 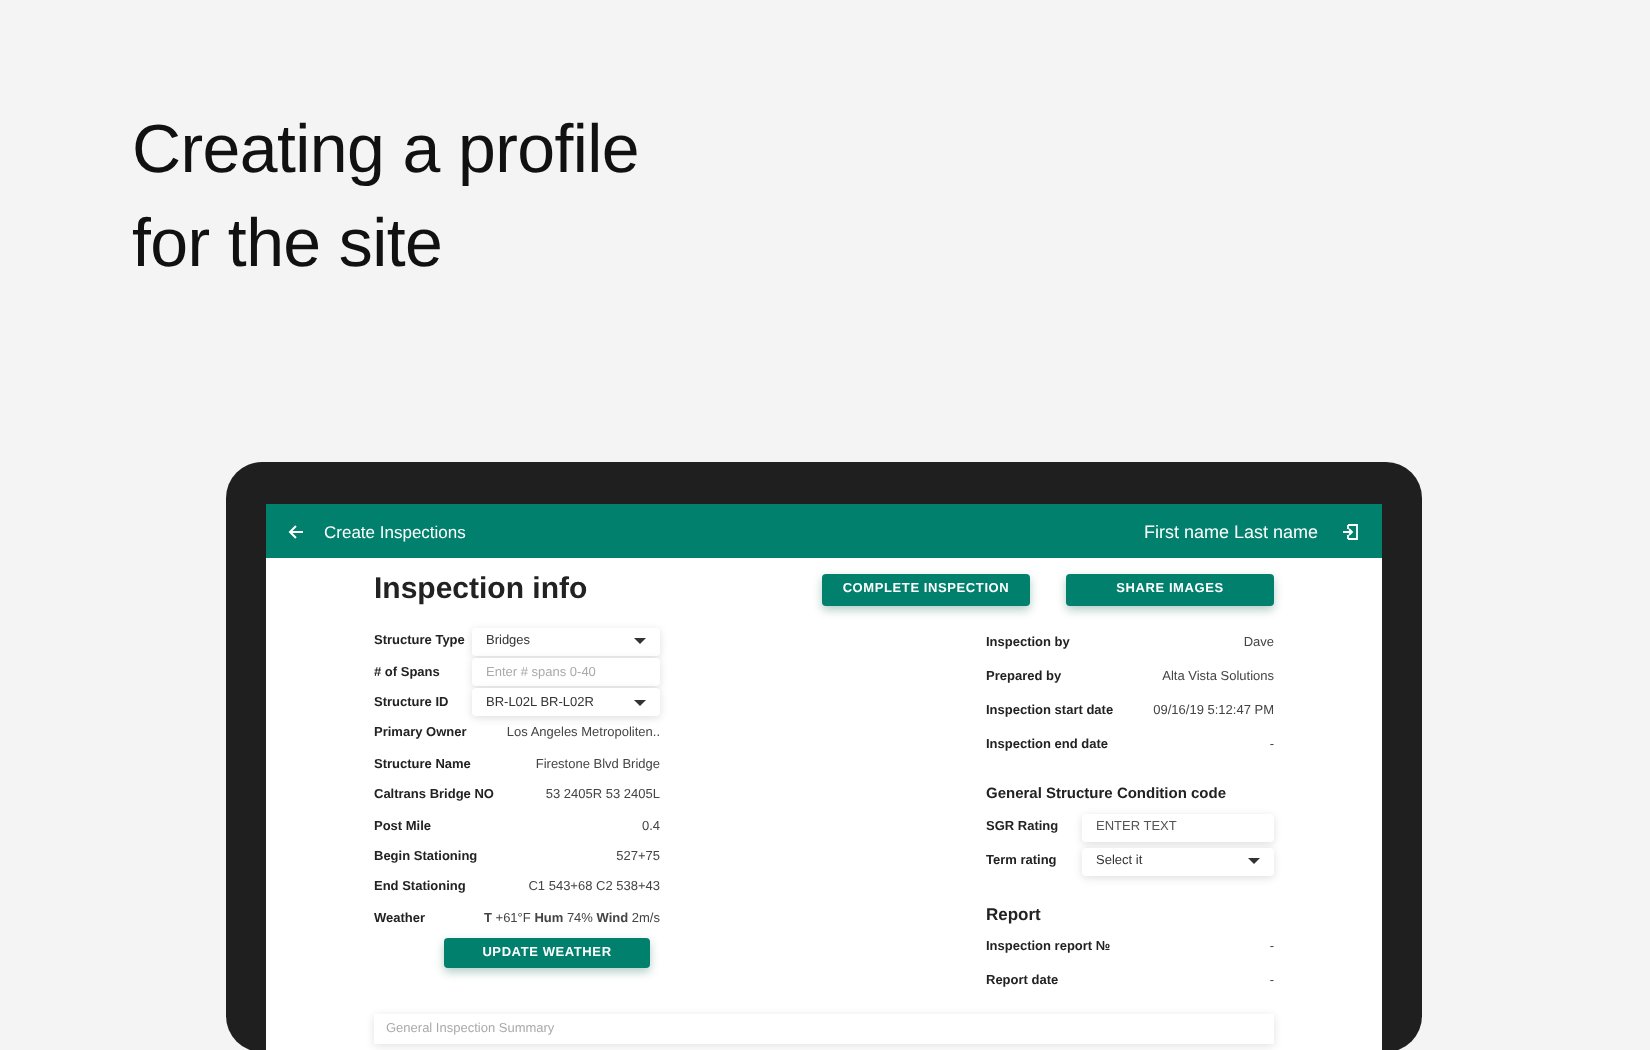 What do you see at coordinates (395, 531) in the screenshot?
I see `app-title: Create Inspections` at bounding box center [395, 531].